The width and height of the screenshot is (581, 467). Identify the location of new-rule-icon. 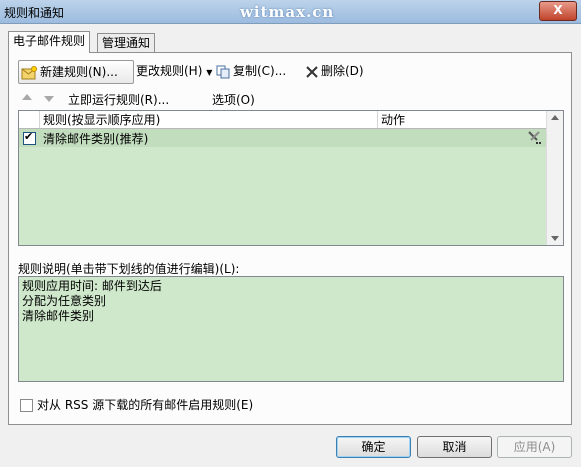
(29, 72).